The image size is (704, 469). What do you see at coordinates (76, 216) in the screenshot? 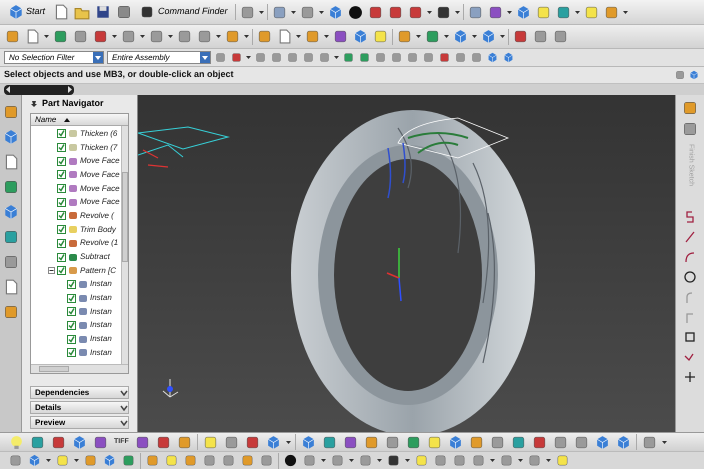
I see `tree-item: Revolve (` at bounding box center [76, 216].